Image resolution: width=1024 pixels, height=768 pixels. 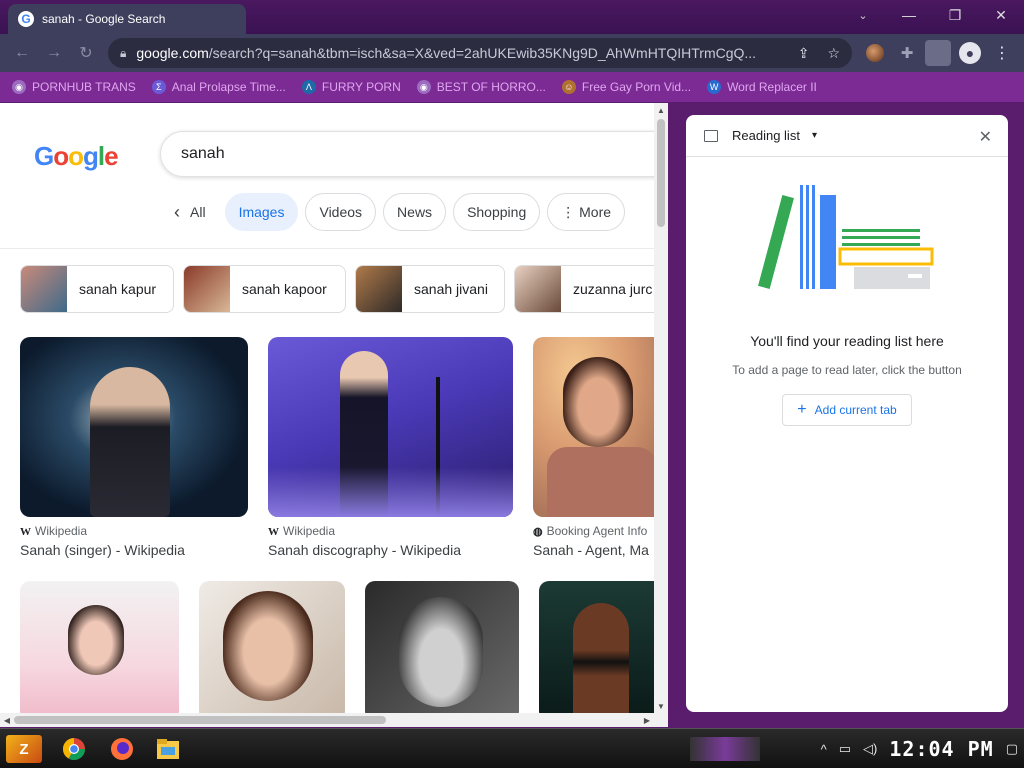 I want to click on add-current-tab-button: + Add current tab, so click(x=847, y=410).